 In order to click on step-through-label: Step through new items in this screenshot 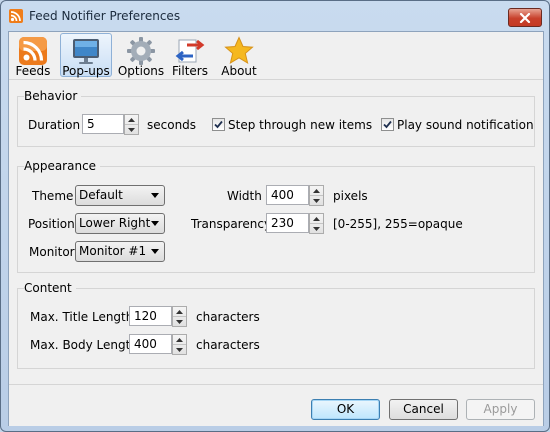, I will do `click(300, 125)`.